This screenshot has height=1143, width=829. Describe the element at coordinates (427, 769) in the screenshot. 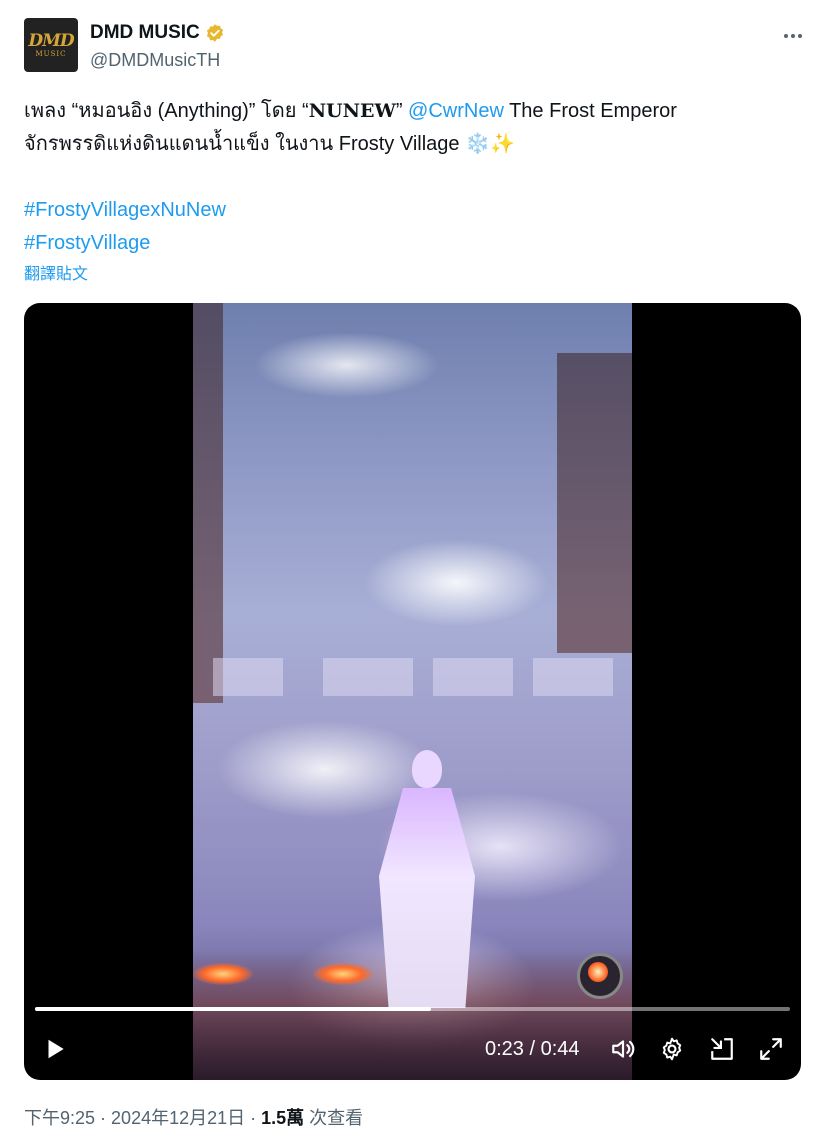

I see `performer-head` at that location.